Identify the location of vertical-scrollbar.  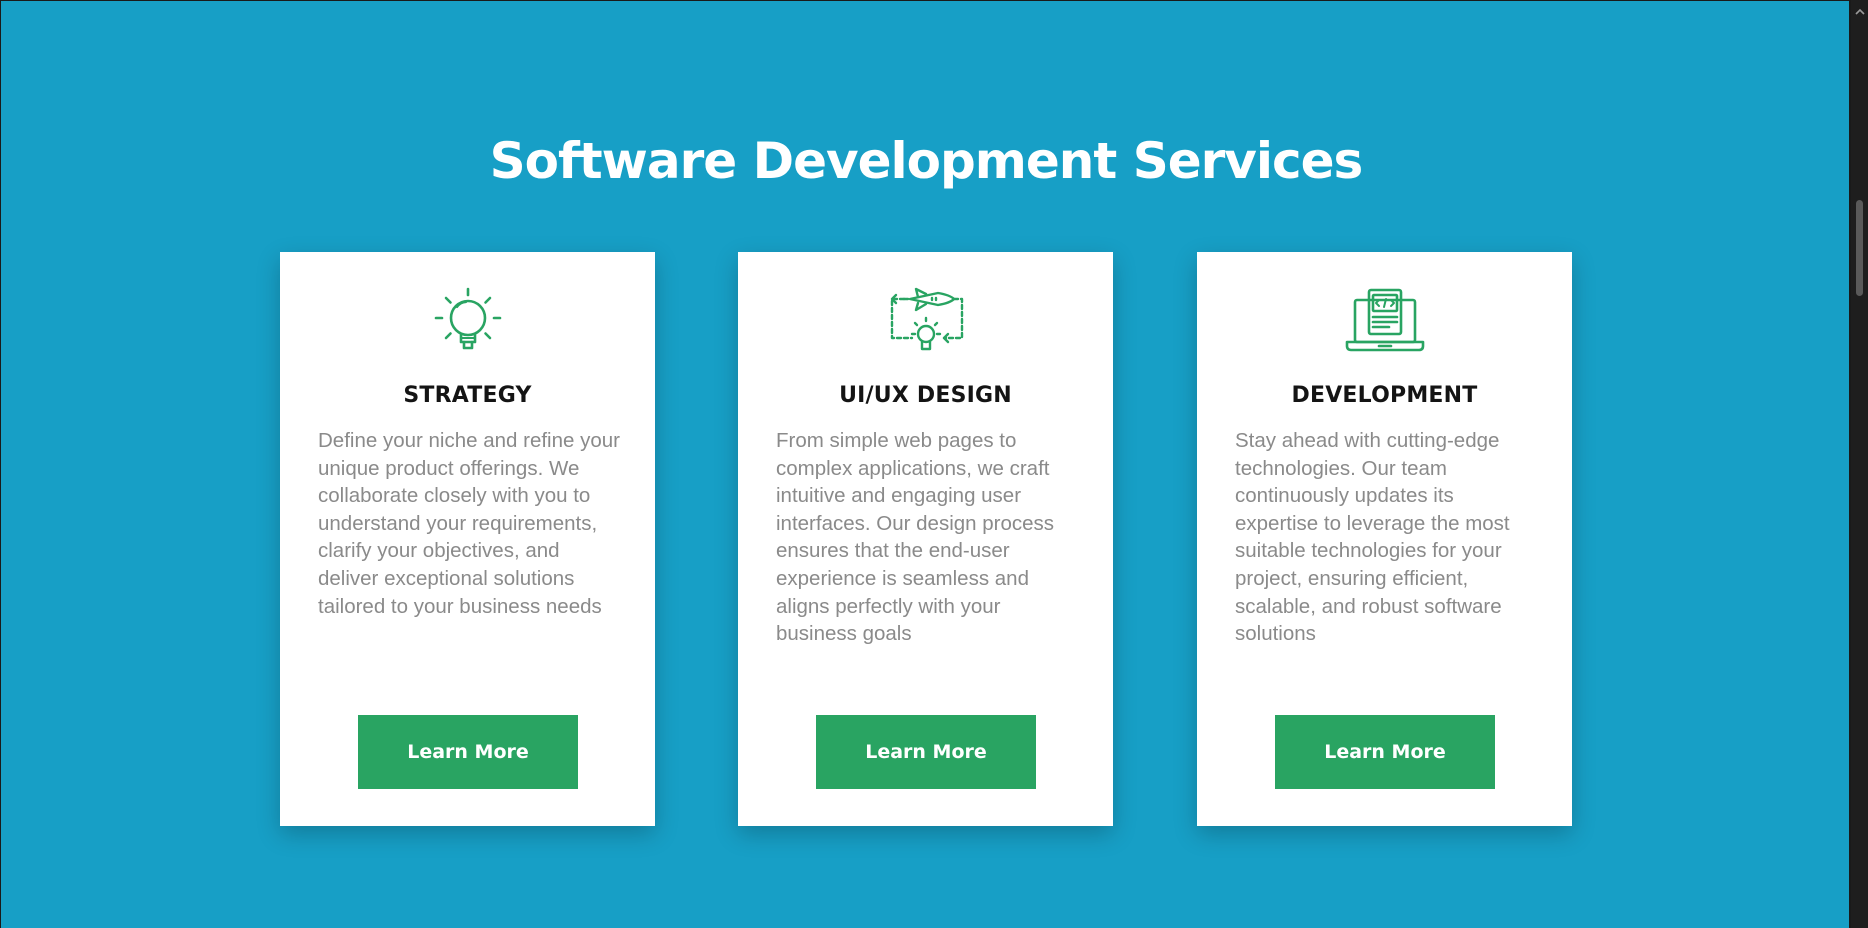
(1859, 464).